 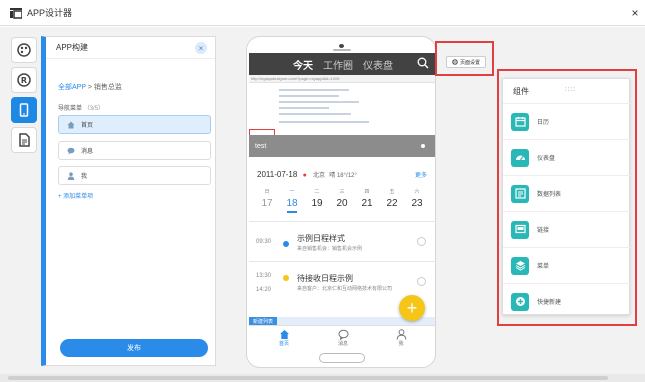 What do you see at coordinates (543, 123) in the screenshot?
I see `component-label: 日历` at bounding box center [543, 123].